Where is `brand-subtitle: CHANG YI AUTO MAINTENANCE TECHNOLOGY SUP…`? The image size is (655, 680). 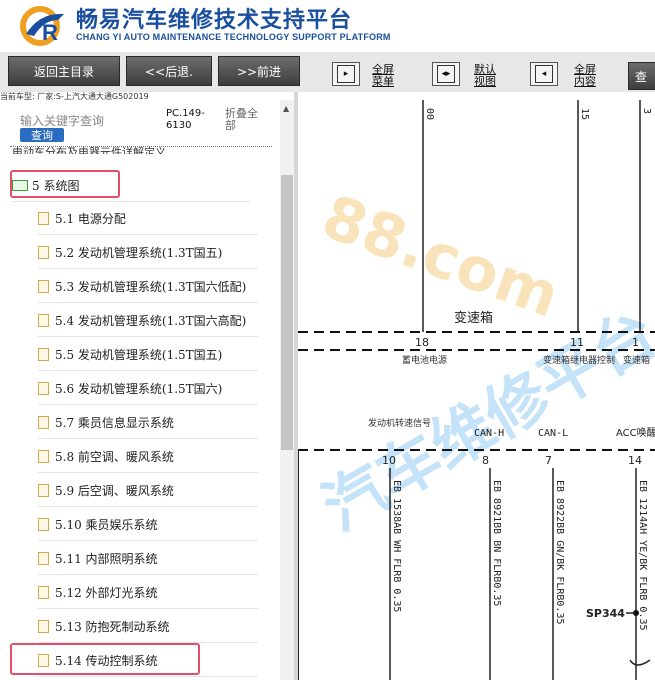
brand-subtitle: CHANG YI AUTO MAINTENANCE TECHNOLOGY SUP… is located at coordinates (233, 37).